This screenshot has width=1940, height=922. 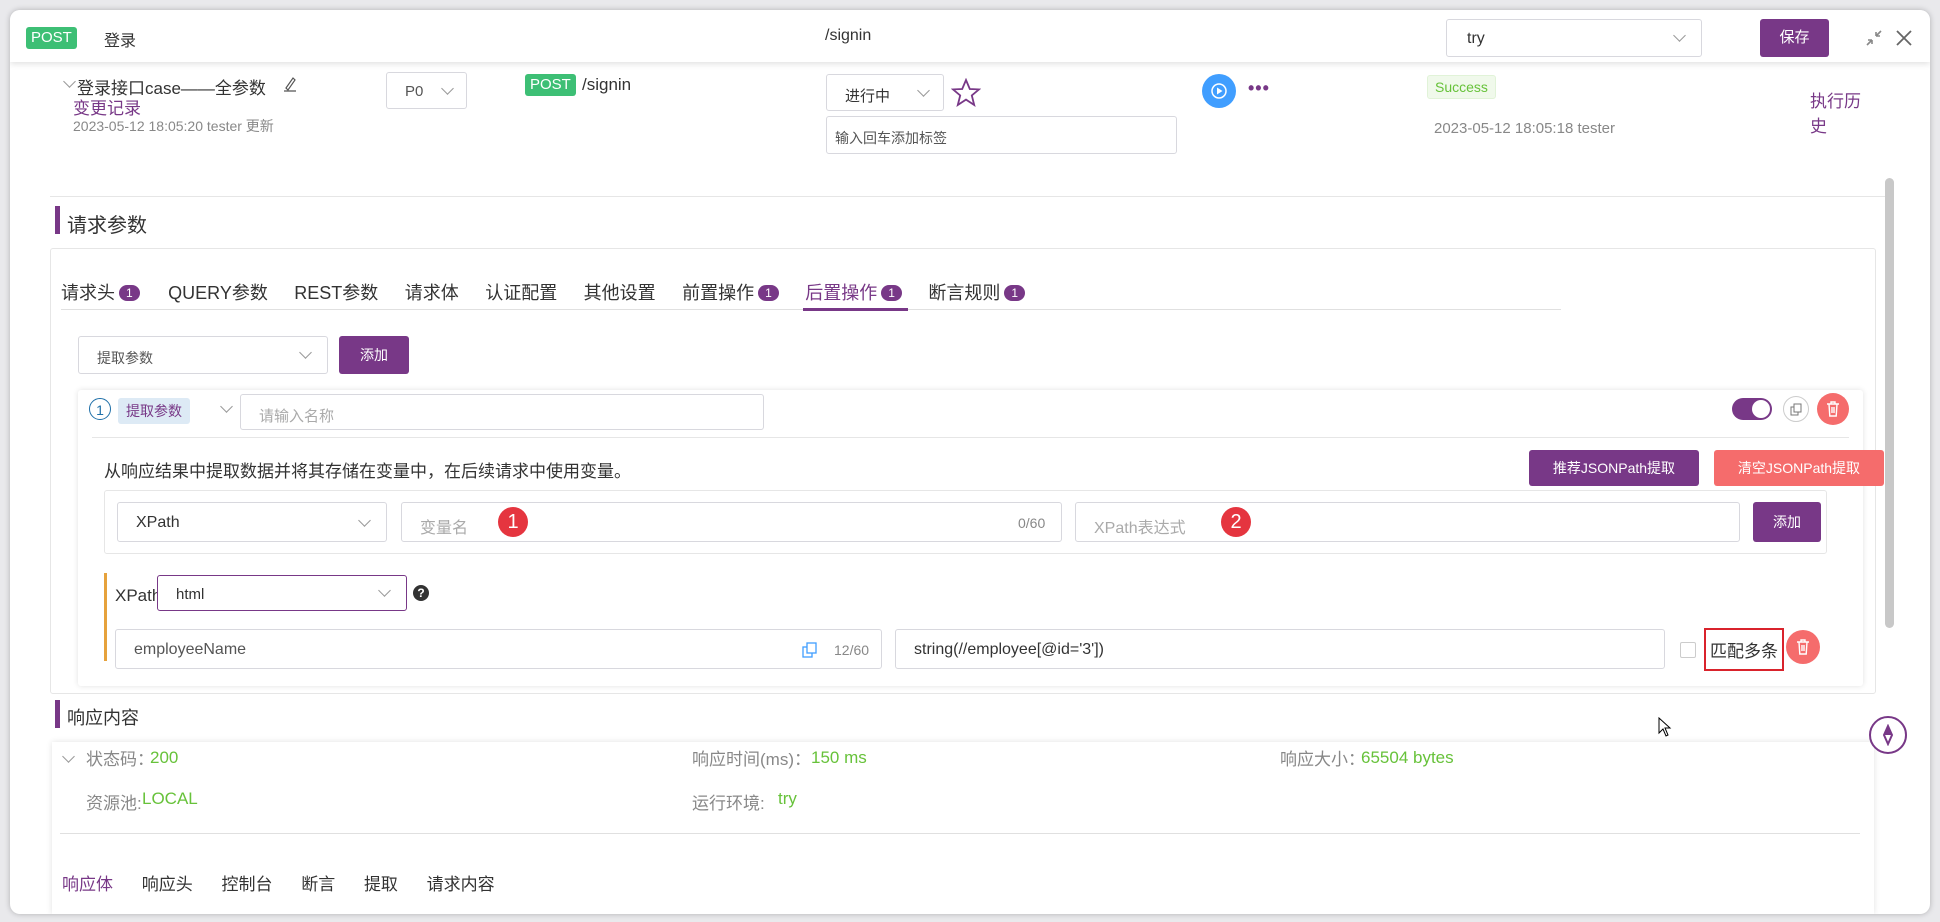 I want to click on compass-icon, so click(x=1888, y=735).